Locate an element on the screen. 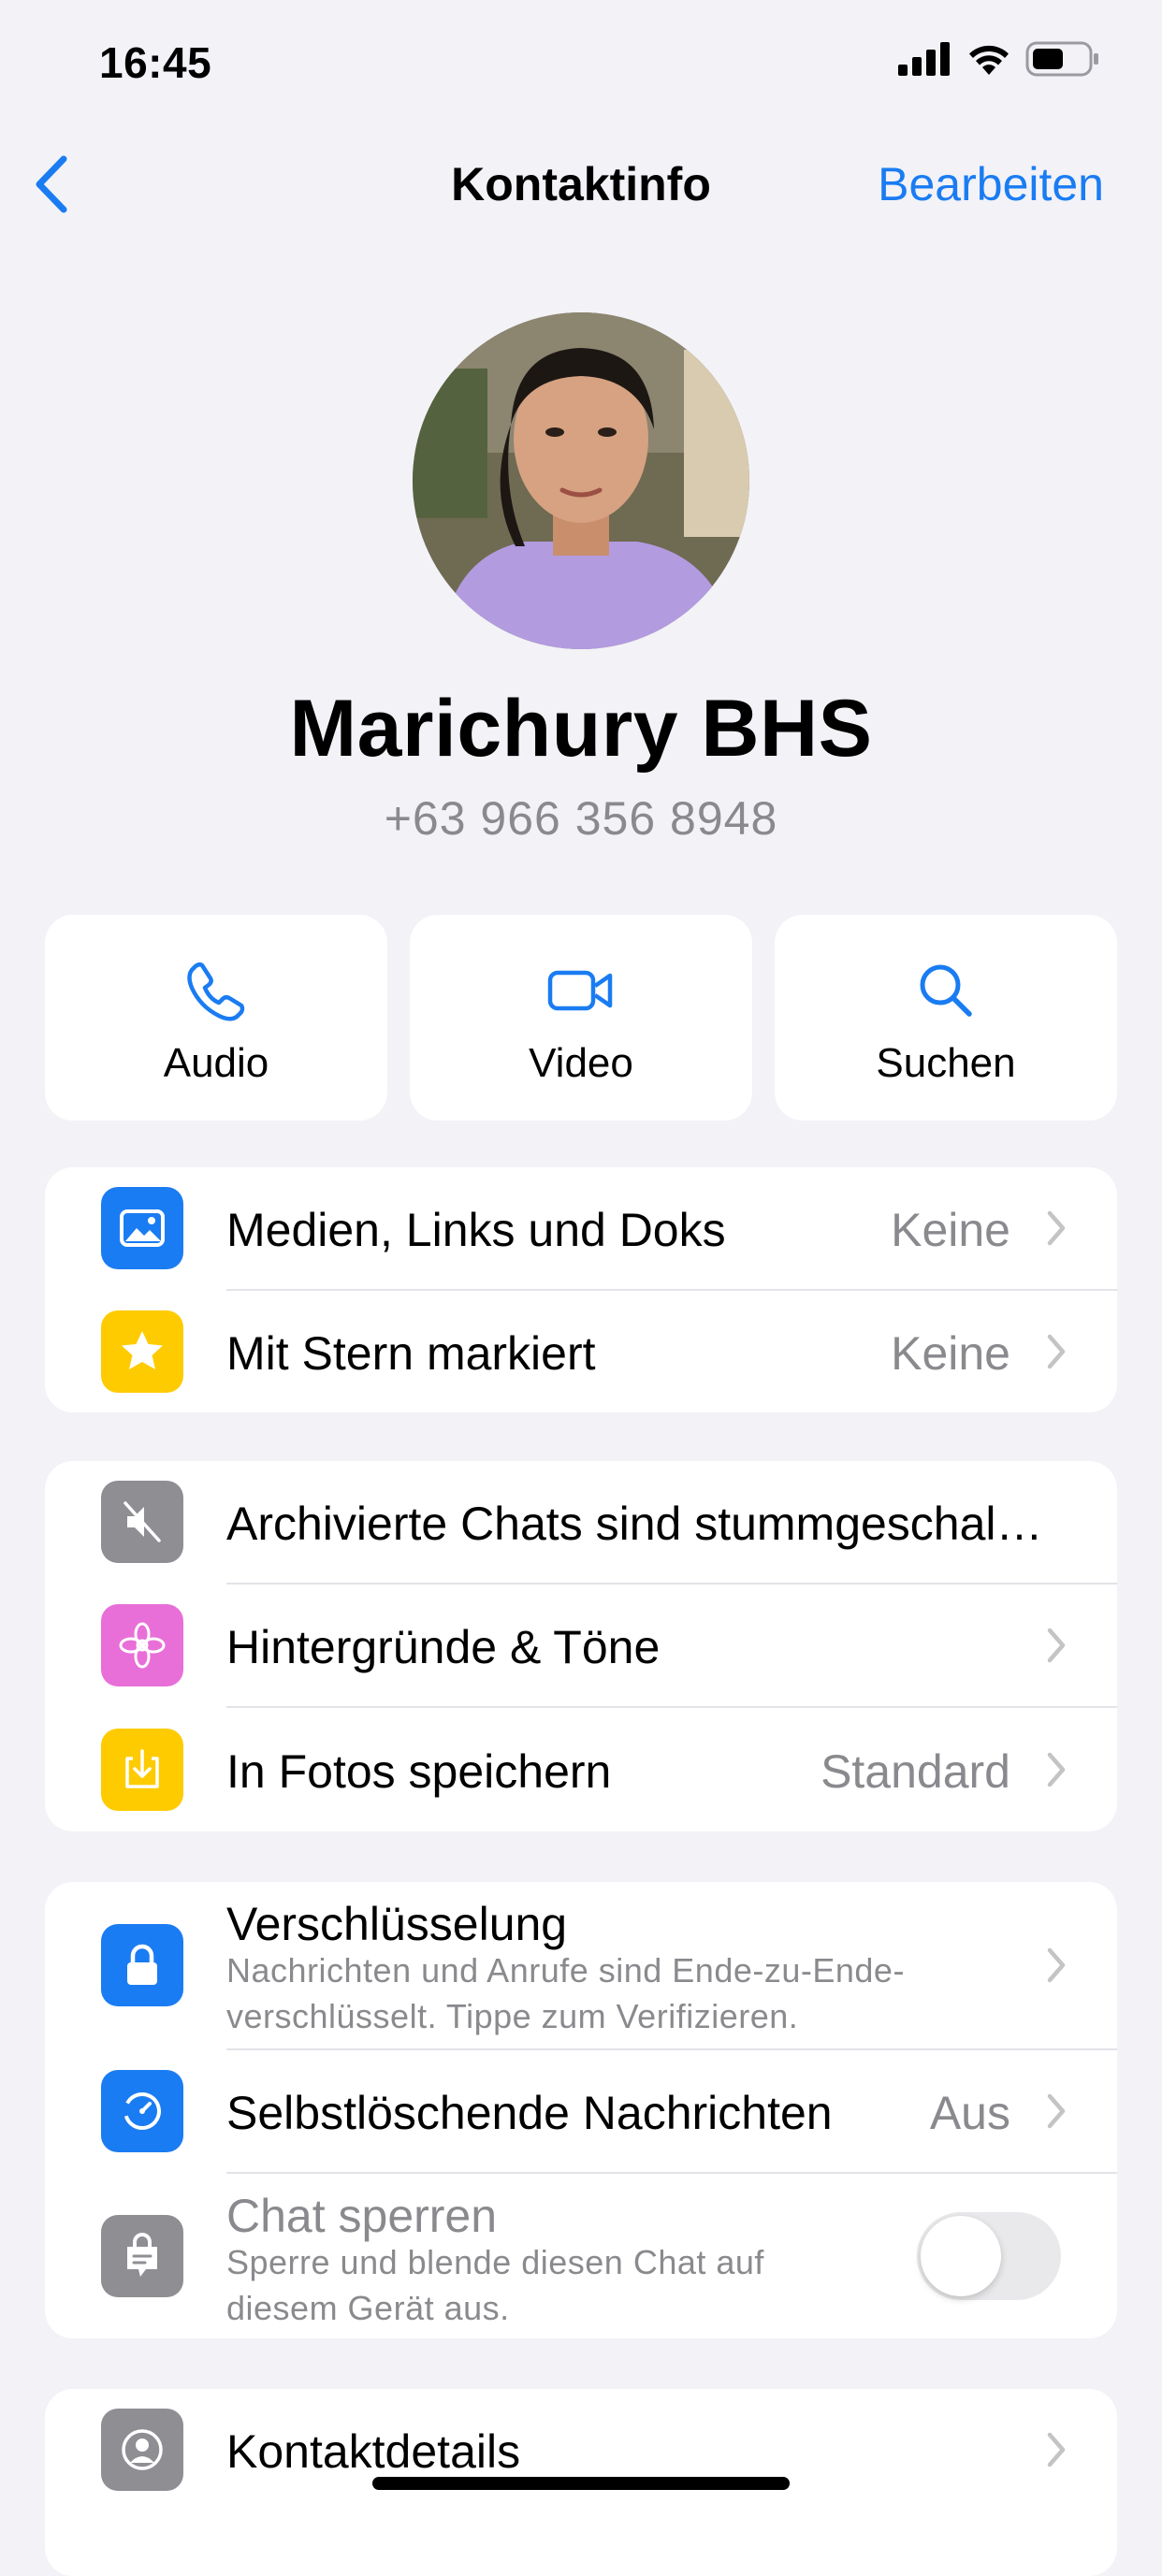  phone-icon is located at coordinates (216, 991).